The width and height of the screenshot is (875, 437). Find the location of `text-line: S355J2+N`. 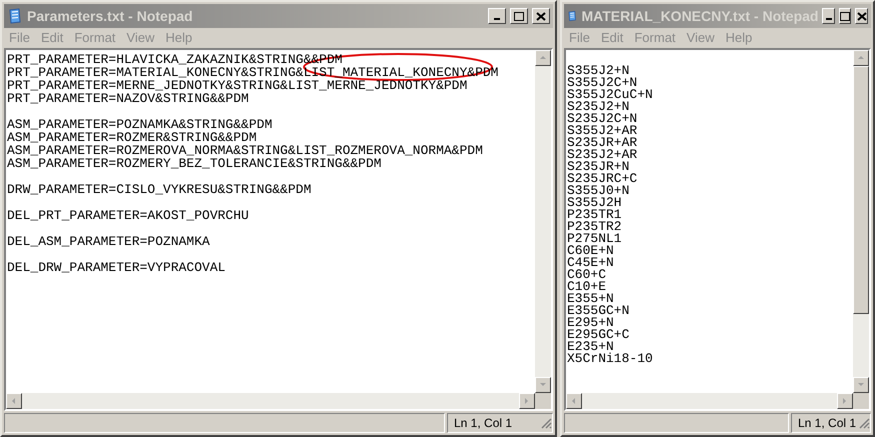

text-line: S355J2+N is located at coordinates (598, 71).